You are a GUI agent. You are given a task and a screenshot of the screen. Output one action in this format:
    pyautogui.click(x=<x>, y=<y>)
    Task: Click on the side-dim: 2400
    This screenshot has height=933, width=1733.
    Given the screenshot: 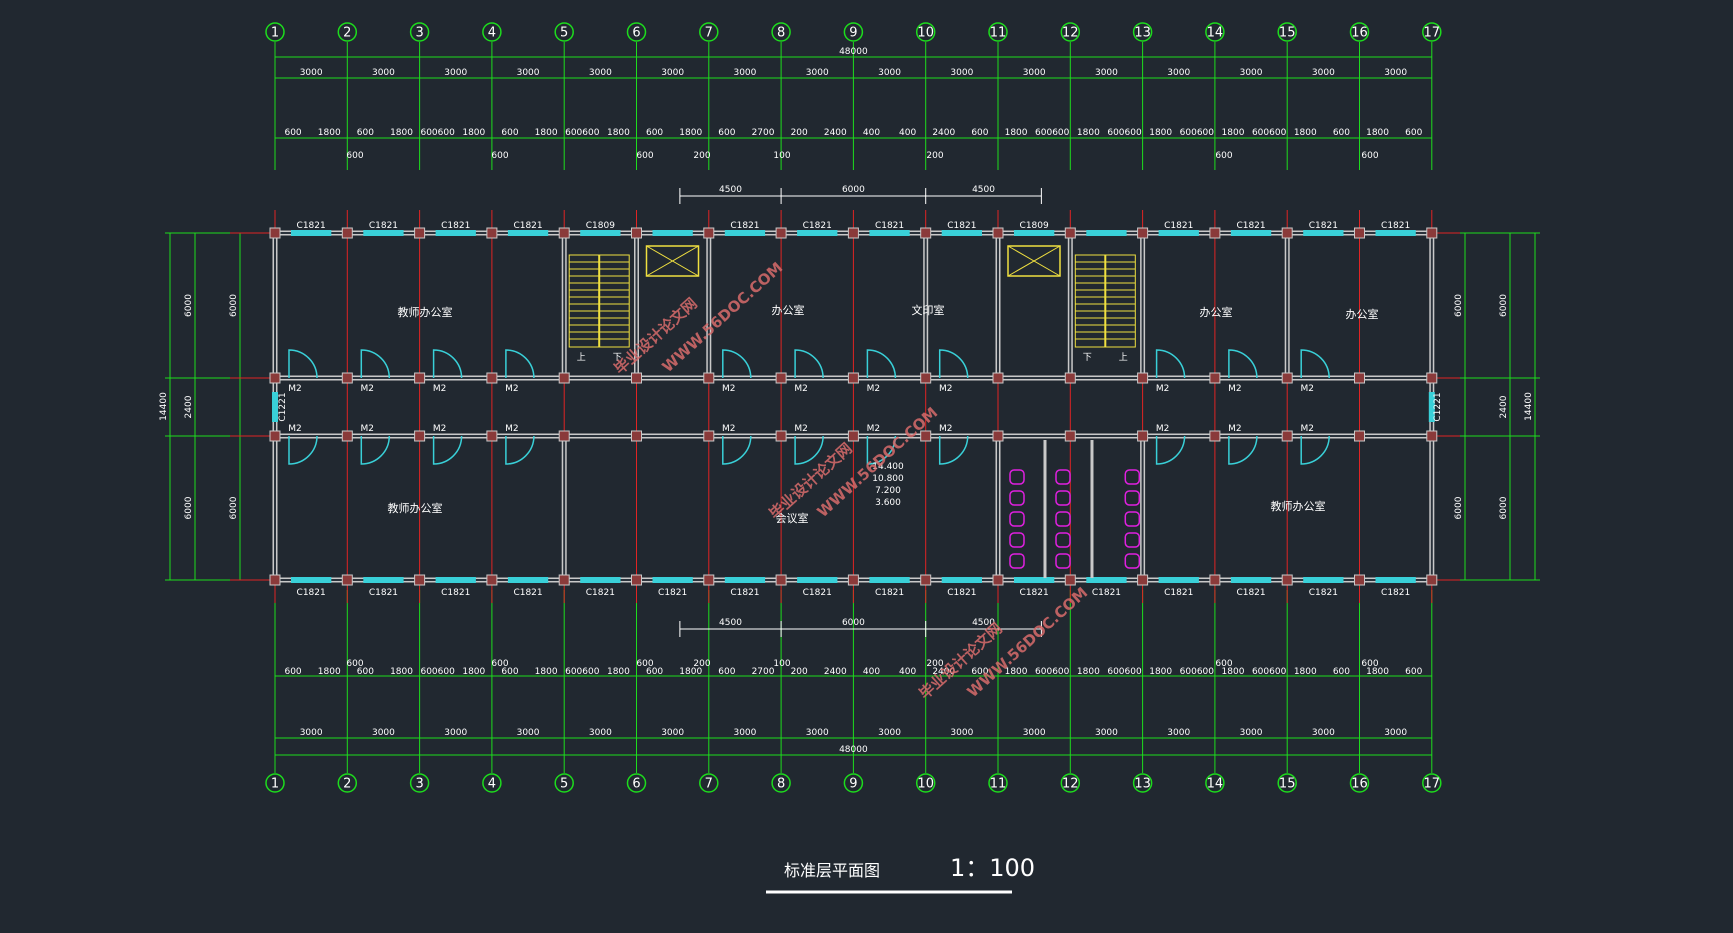 What is the action you would take?
    pyautogui.click(x=189, y=406)
    